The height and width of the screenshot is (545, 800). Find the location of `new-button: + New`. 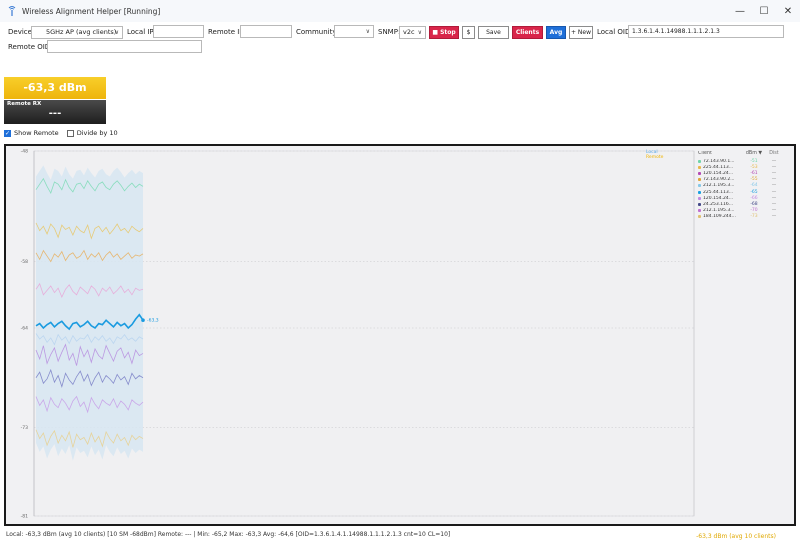

new-button: + New is located at coordinates (581, 32).